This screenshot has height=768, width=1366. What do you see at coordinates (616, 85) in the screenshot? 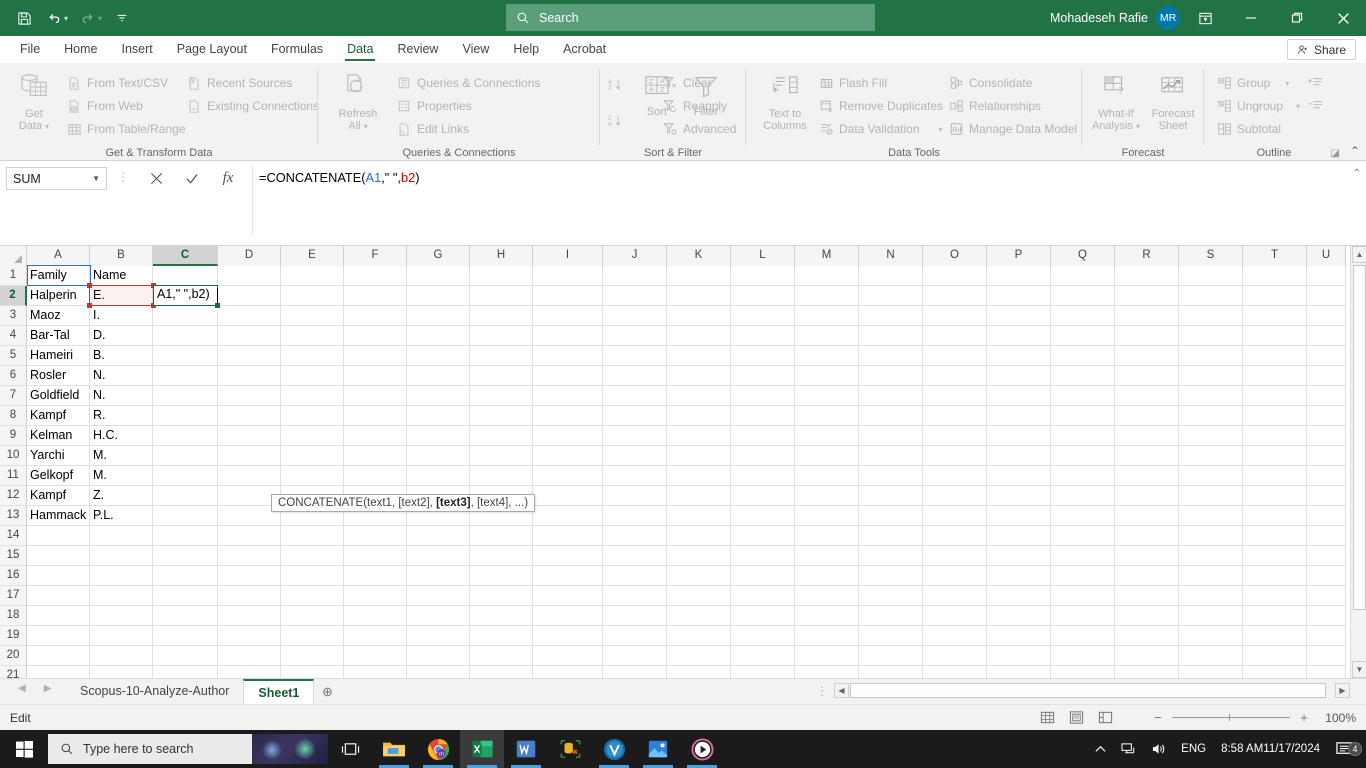
I see `sort-ascending-button: AZ` at bounding box center [616, 85].